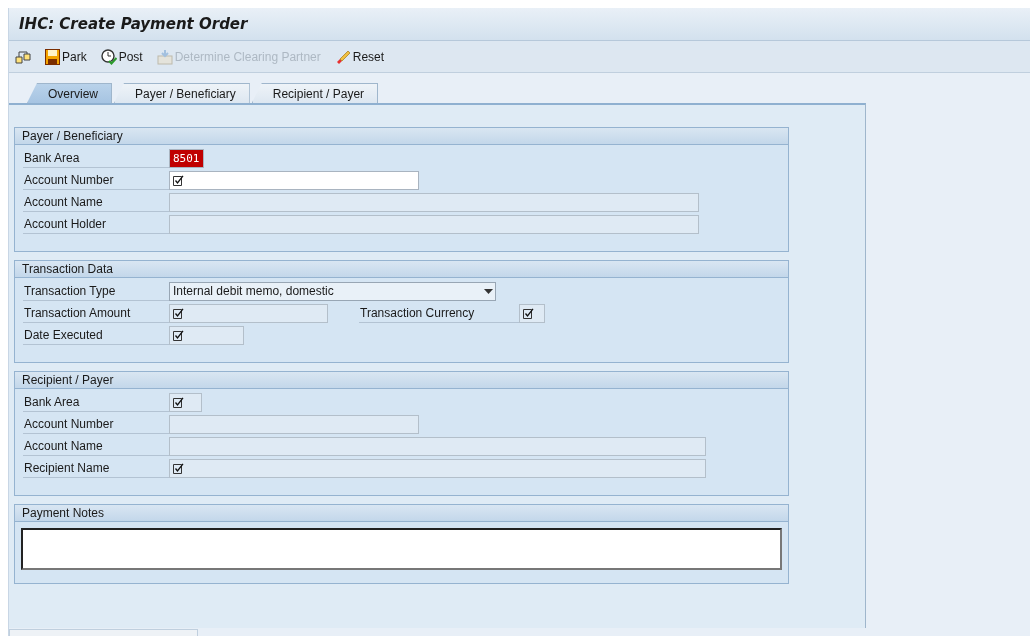  What do you see at coordinates (63, 513) in the screenshot?
I see `section-title: Payment Notes` at bounding box center [63, 513].